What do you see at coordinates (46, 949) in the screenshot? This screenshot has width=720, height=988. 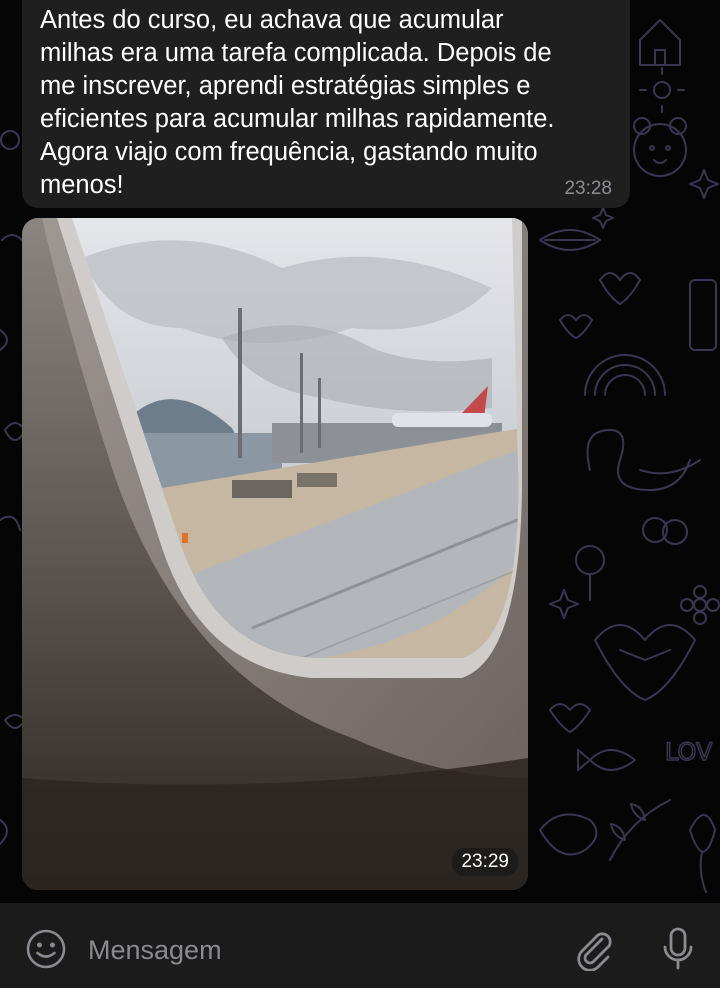 I see `smiley-icon` at bounding box center [46, 949].